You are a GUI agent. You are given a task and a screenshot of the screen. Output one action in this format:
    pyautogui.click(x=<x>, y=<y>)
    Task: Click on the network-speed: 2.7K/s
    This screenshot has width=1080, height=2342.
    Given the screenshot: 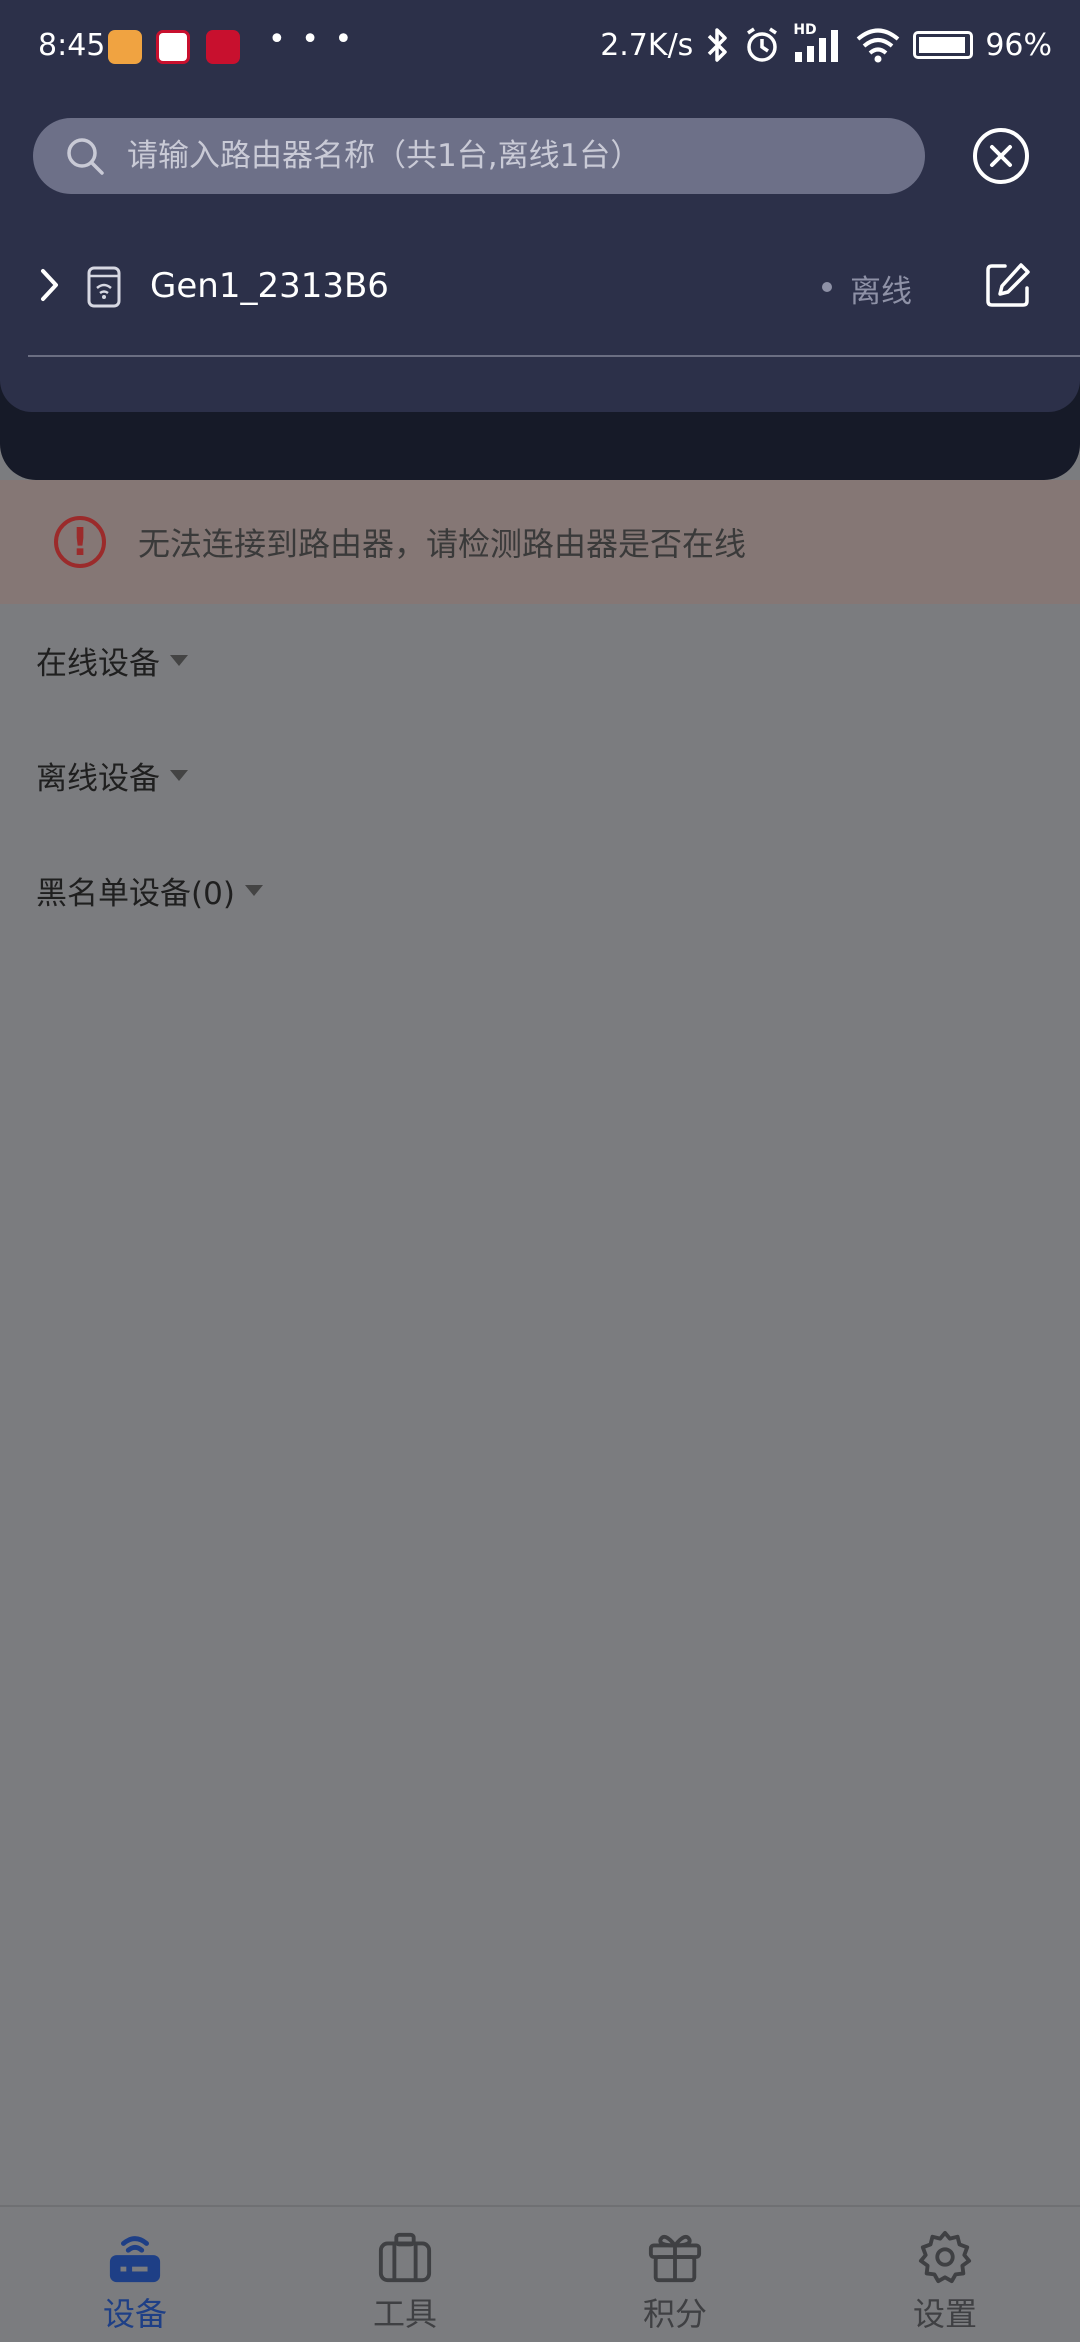 What is the action you would take?
    pyautogui.click(x=647, y=45)
    